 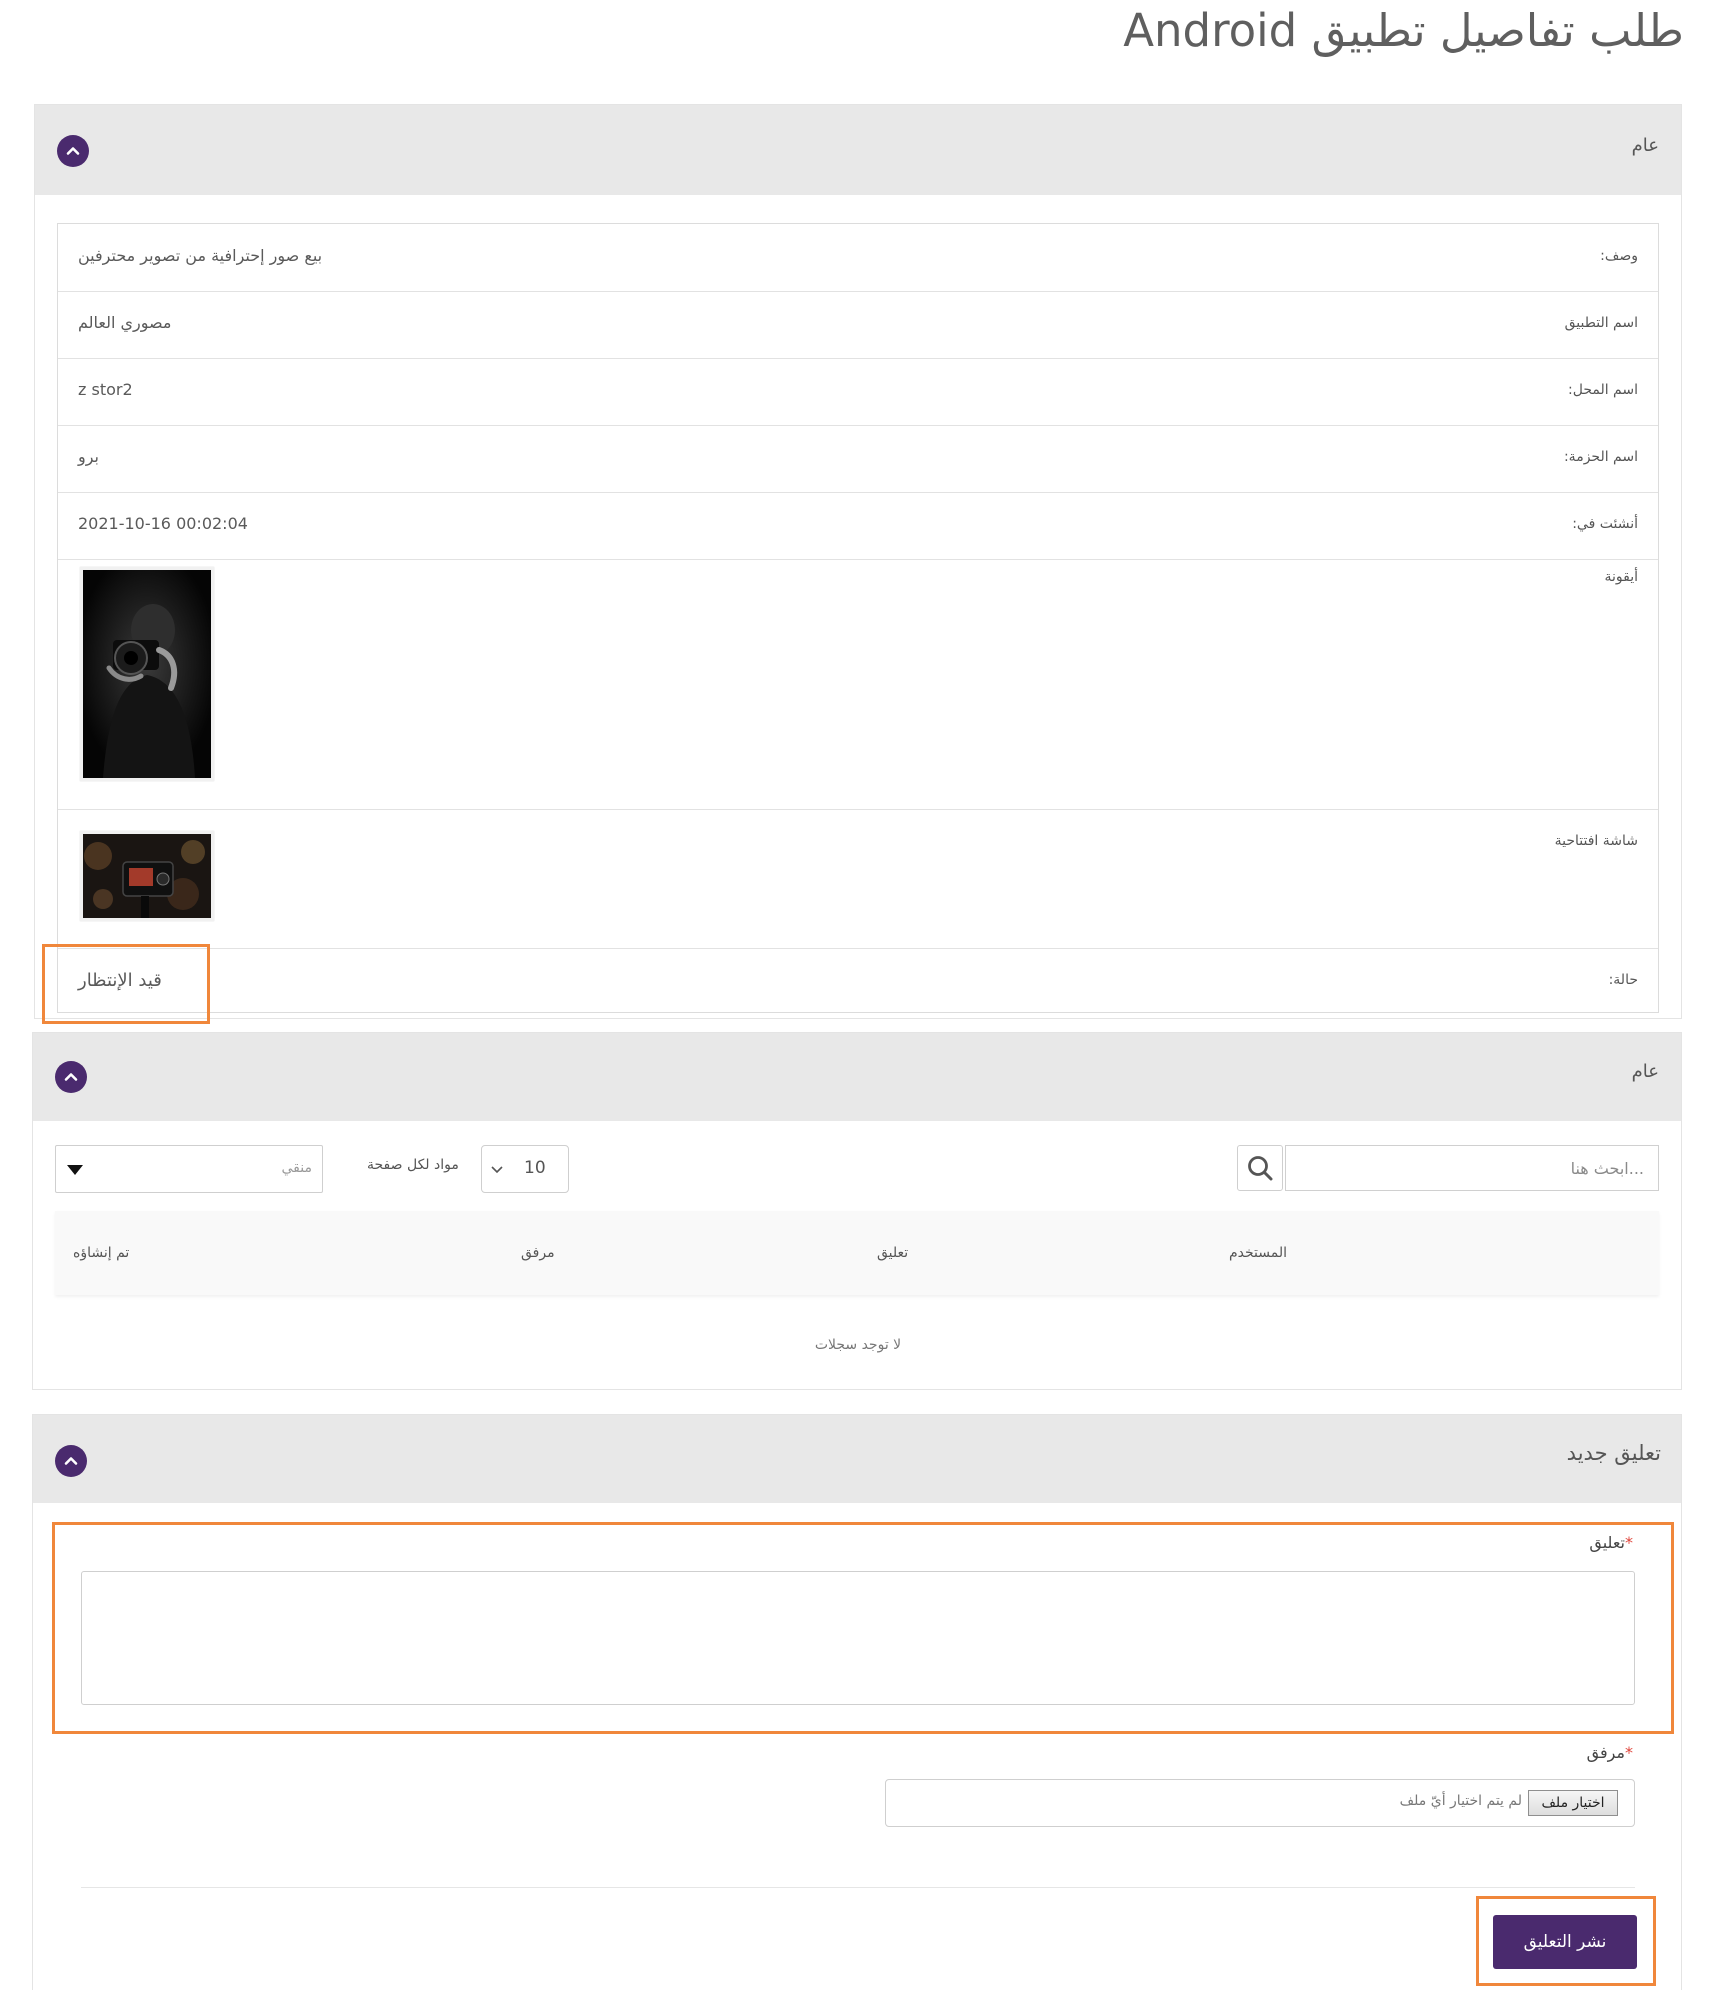 I want to click on detail-label: اسم التطبيق, so click(x=1601, y=323).